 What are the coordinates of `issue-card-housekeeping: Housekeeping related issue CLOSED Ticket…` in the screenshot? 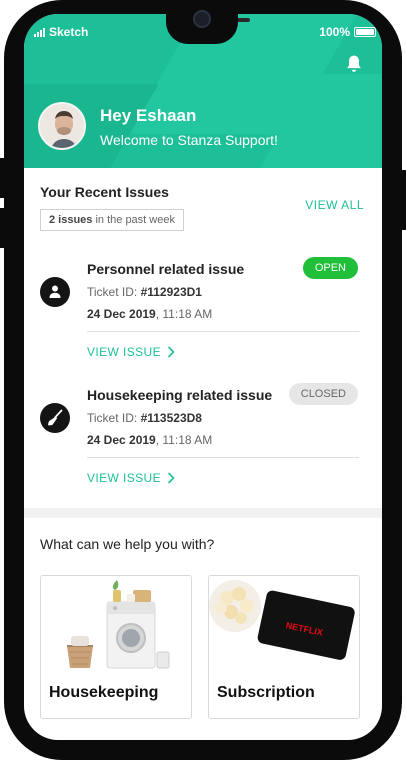 It's located at (203, 440).